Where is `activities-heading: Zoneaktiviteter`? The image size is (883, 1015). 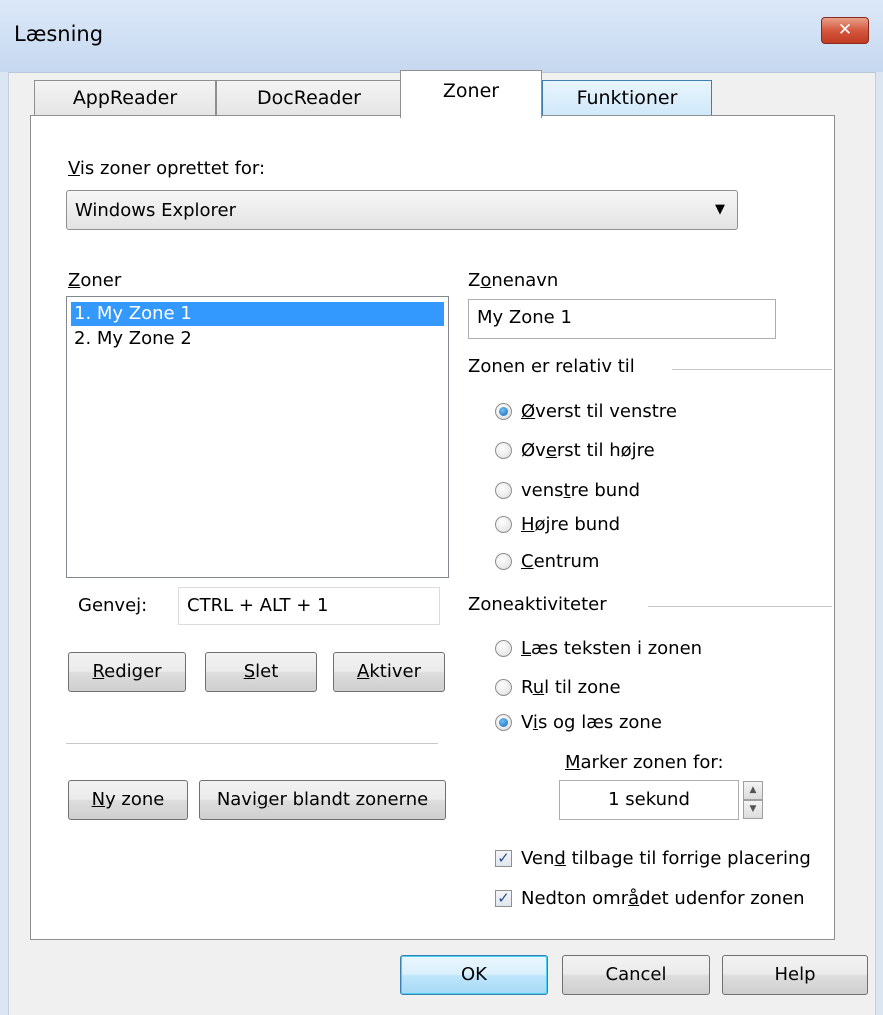
activities-heading: Zoneaktiviteter is located at coordinates (537, 604).